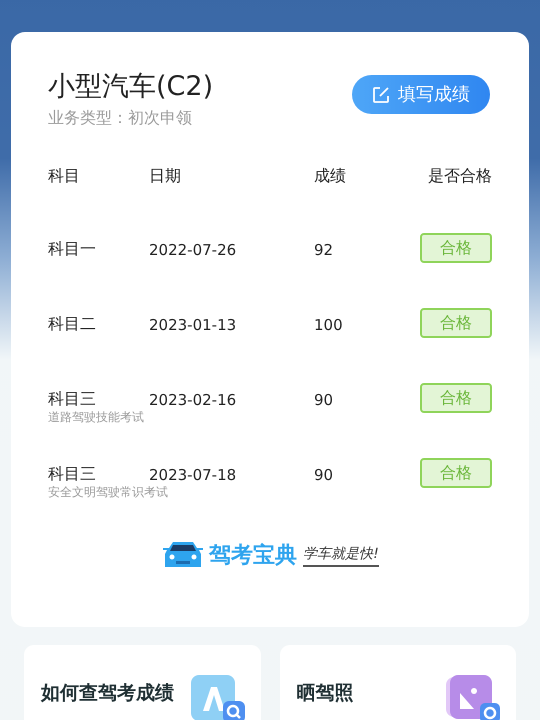  I want to click on date-cell-text: 2023-01-13, so click(193, 325).